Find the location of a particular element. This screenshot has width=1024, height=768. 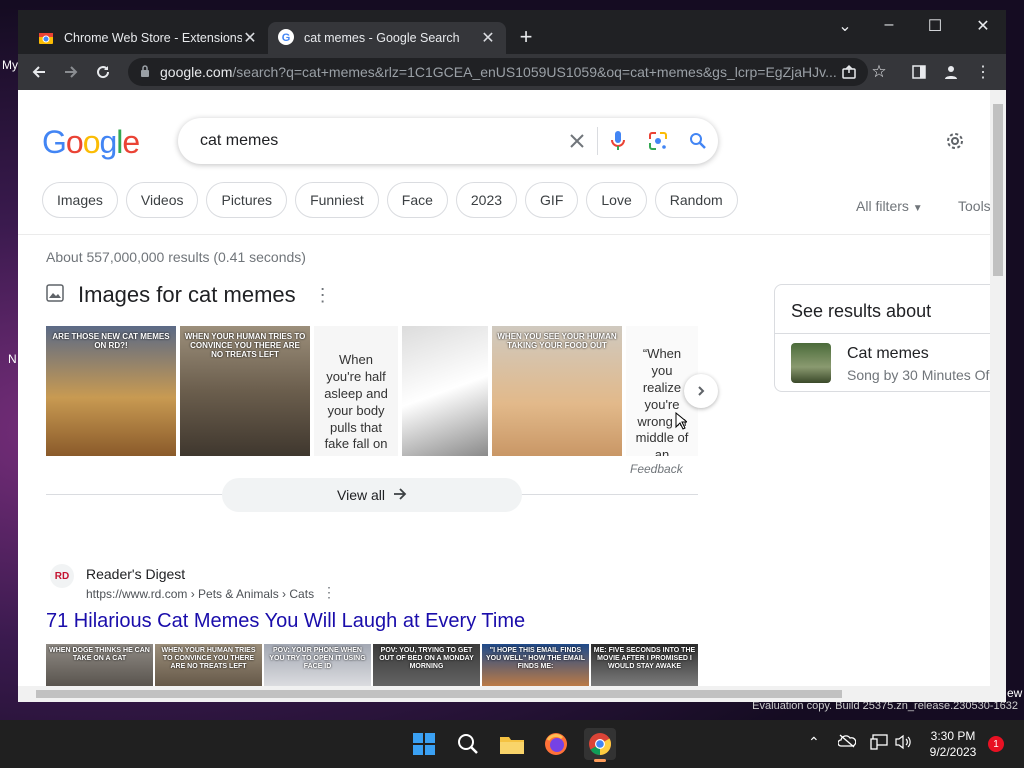

divider is located at coordinates (882, 333).